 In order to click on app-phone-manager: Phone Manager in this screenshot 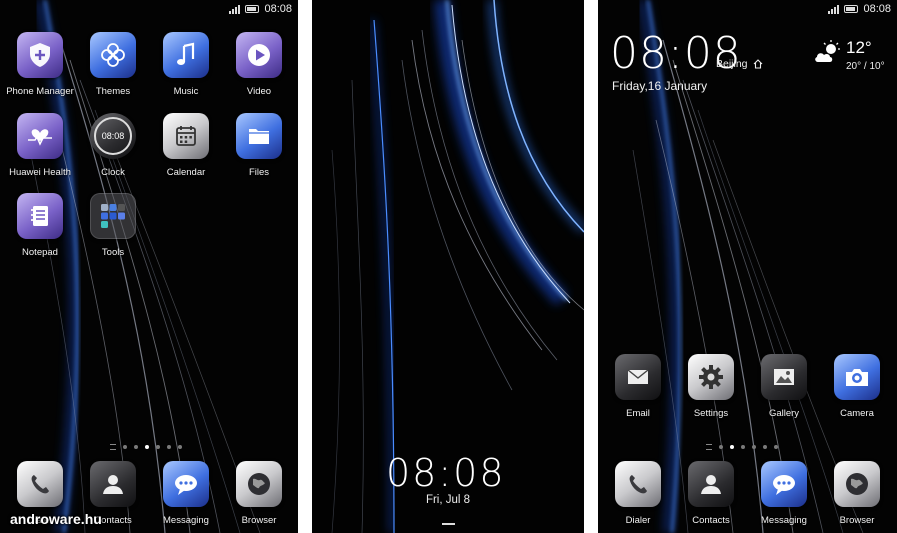, I will do `click(40, 64)`.